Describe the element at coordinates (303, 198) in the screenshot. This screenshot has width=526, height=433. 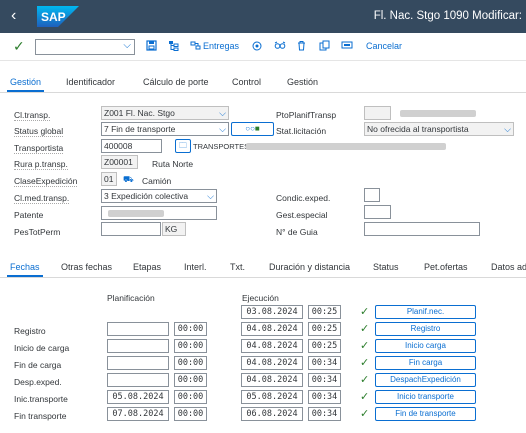
I see `condic-label: Condic.exped.` at that location.